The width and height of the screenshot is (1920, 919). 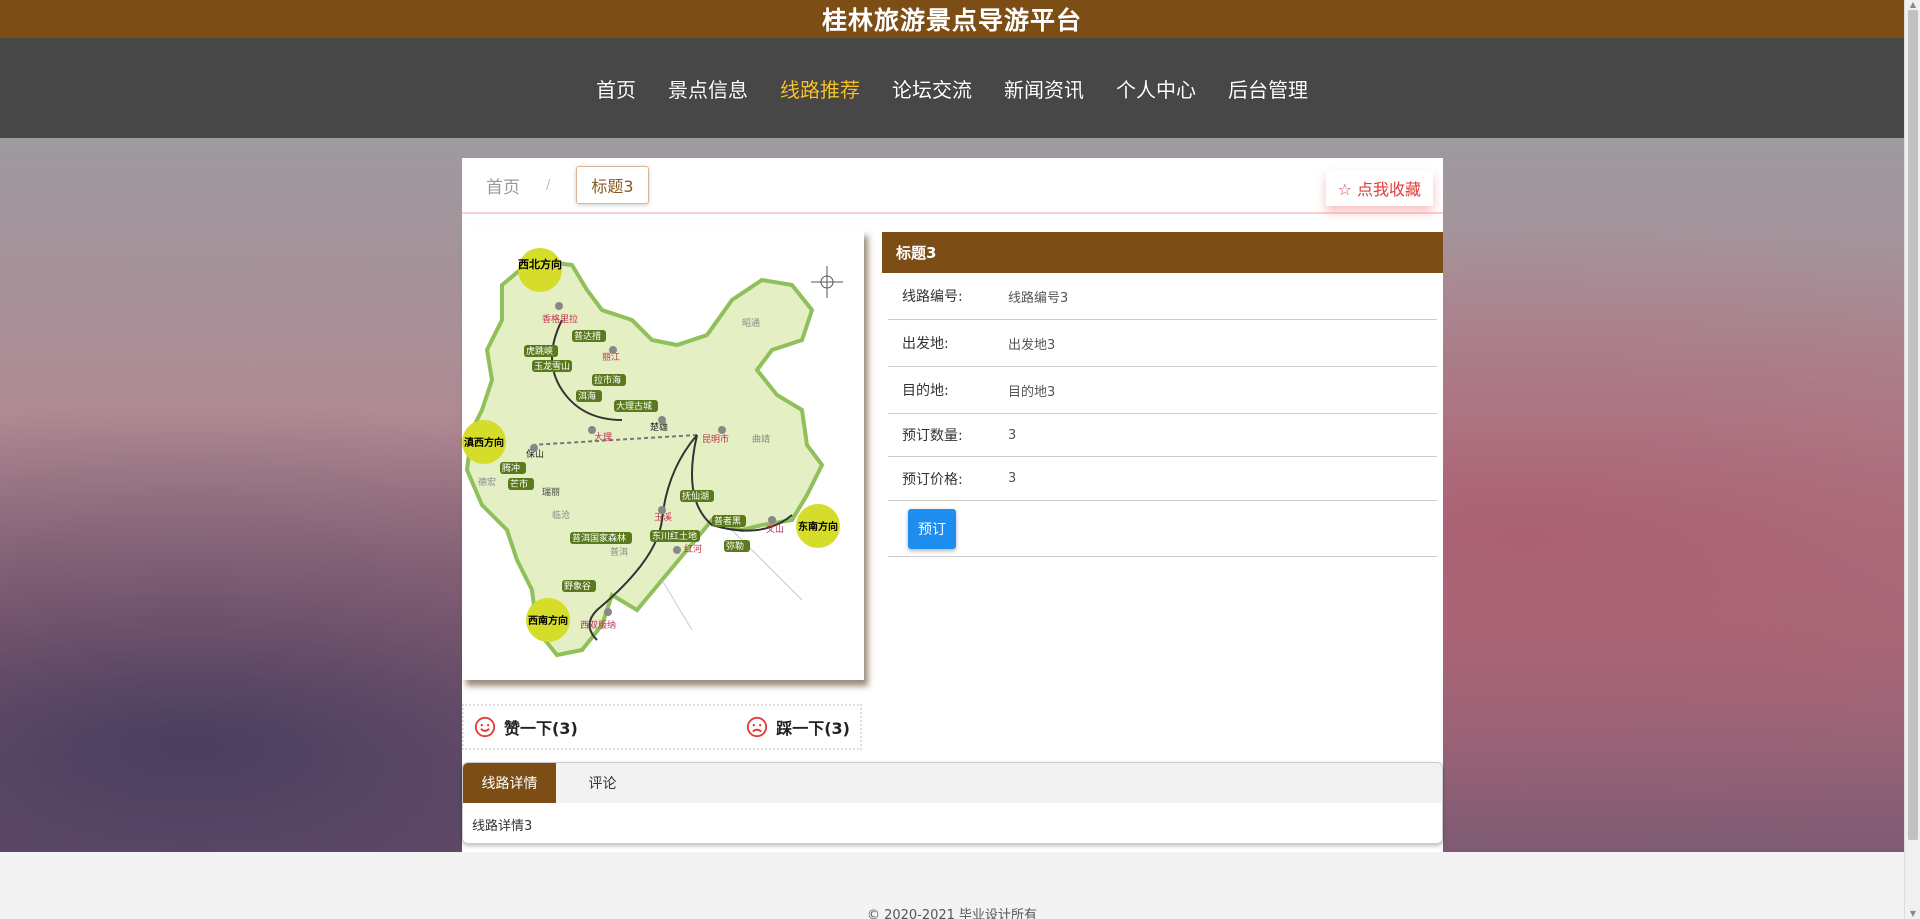 What do you see at coordinates (932, 297) in the screenshot?
I see `info-key: 线路编号:` at bounding box center [932, 297].